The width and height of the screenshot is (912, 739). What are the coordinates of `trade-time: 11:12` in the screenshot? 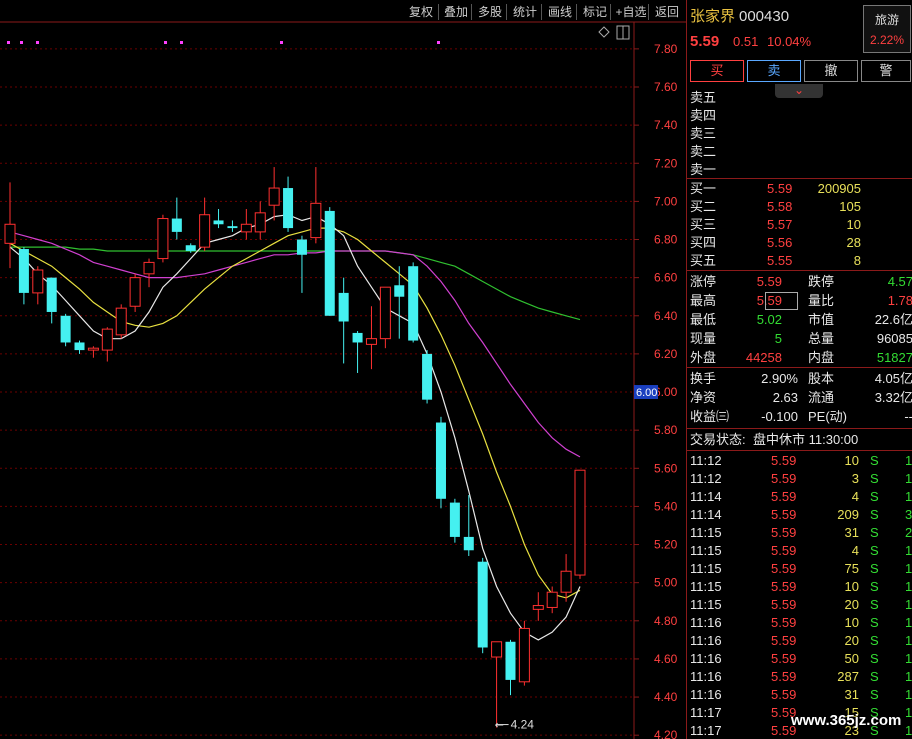 It's located at (706, 460).